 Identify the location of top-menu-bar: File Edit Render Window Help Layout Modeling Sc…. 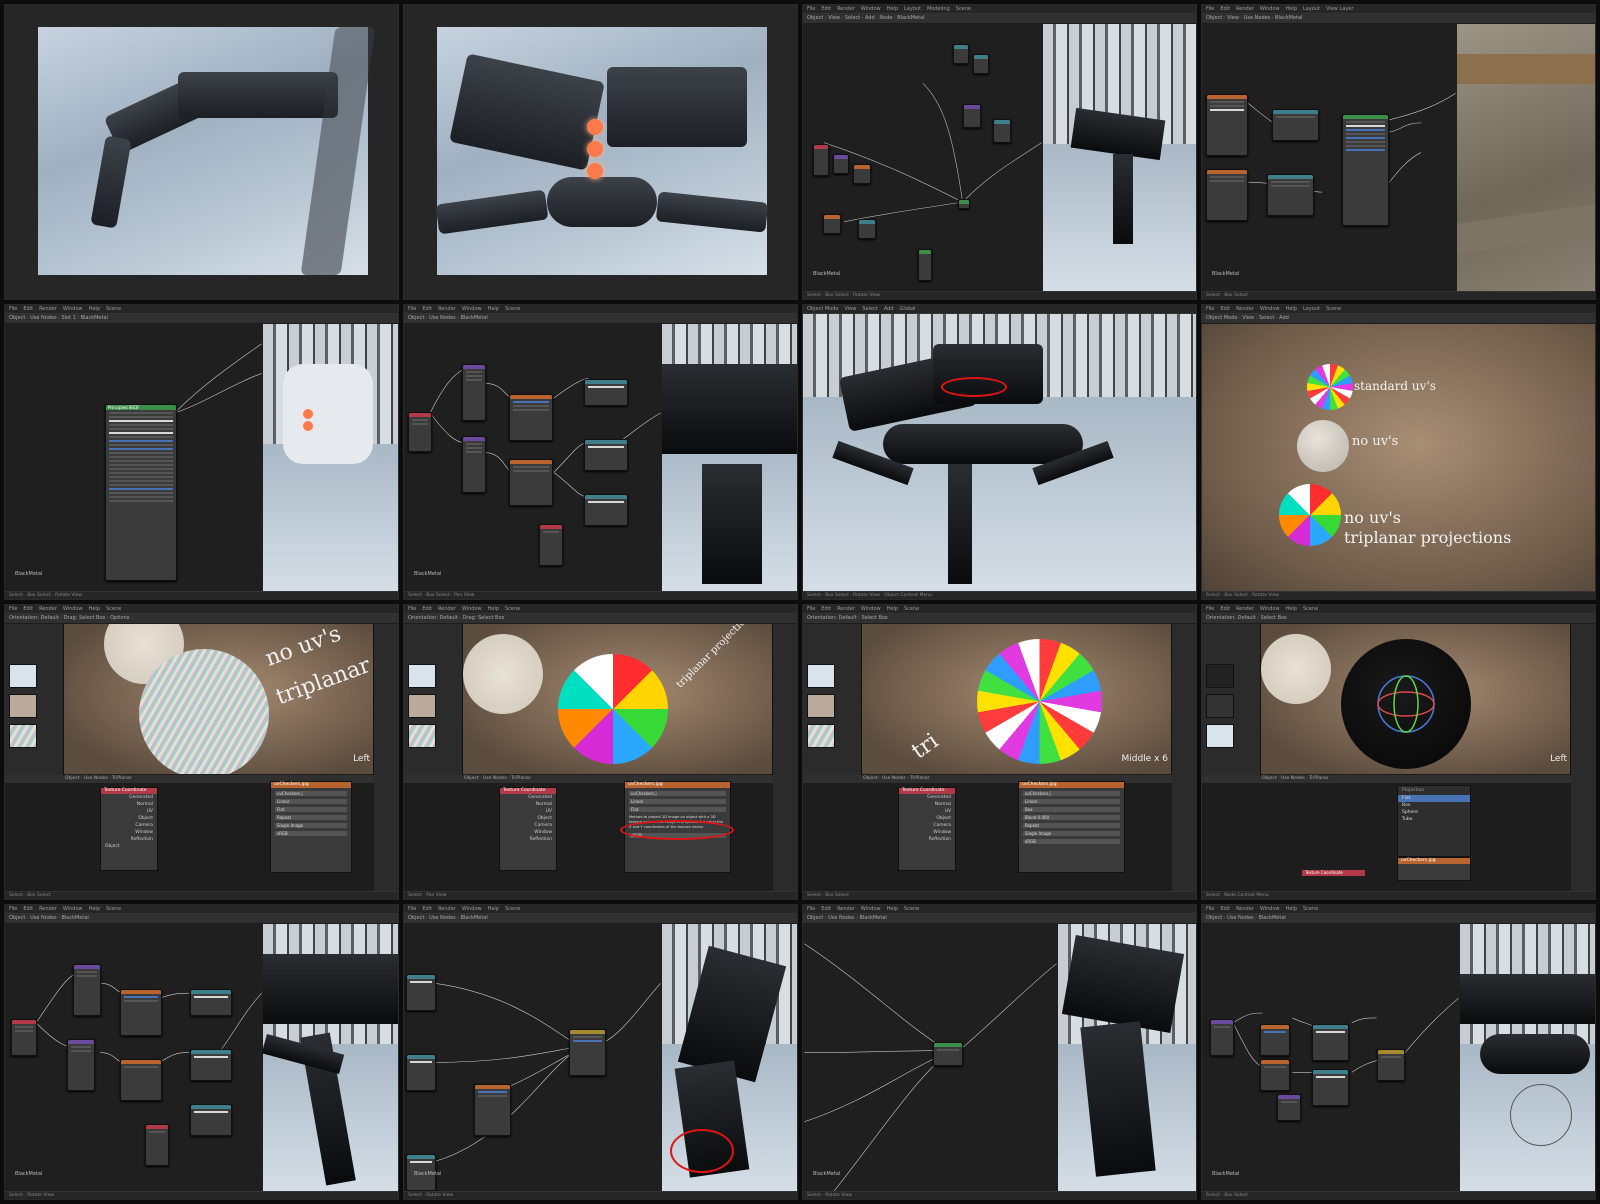
(999, 9).